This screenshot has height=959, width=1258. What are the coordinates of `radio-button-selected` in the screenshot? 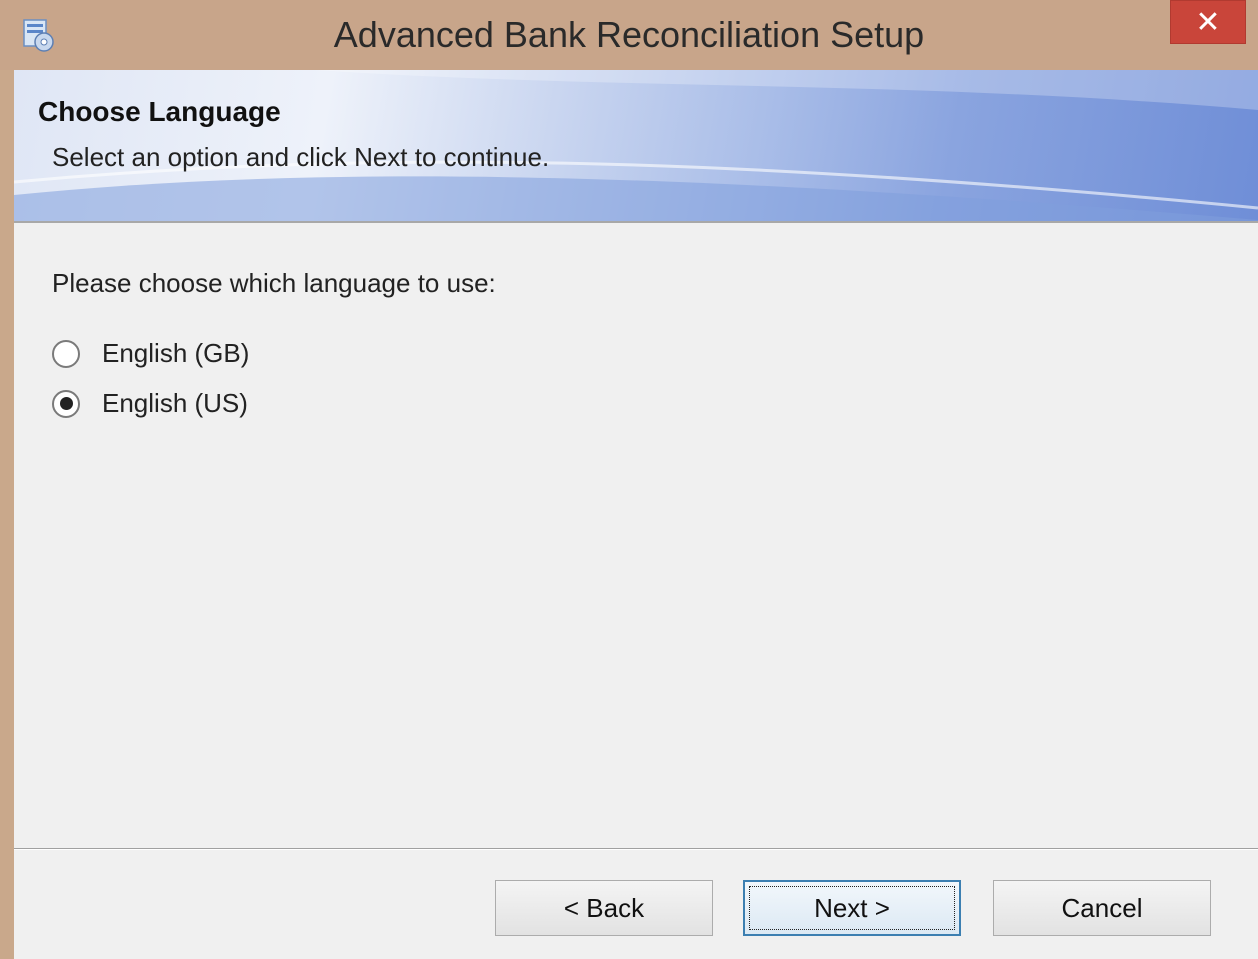 It's located at (66, 403).